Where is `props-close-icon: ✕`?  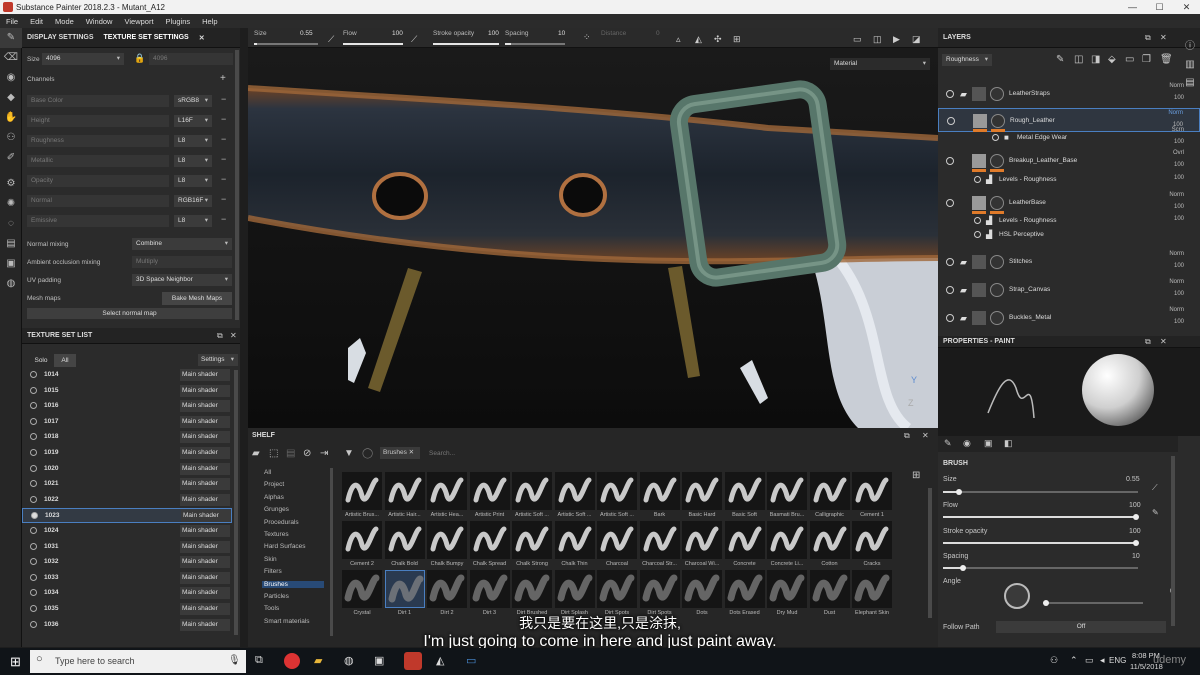
props-close-icon: ✕ is located at coordinates (1163, 341).